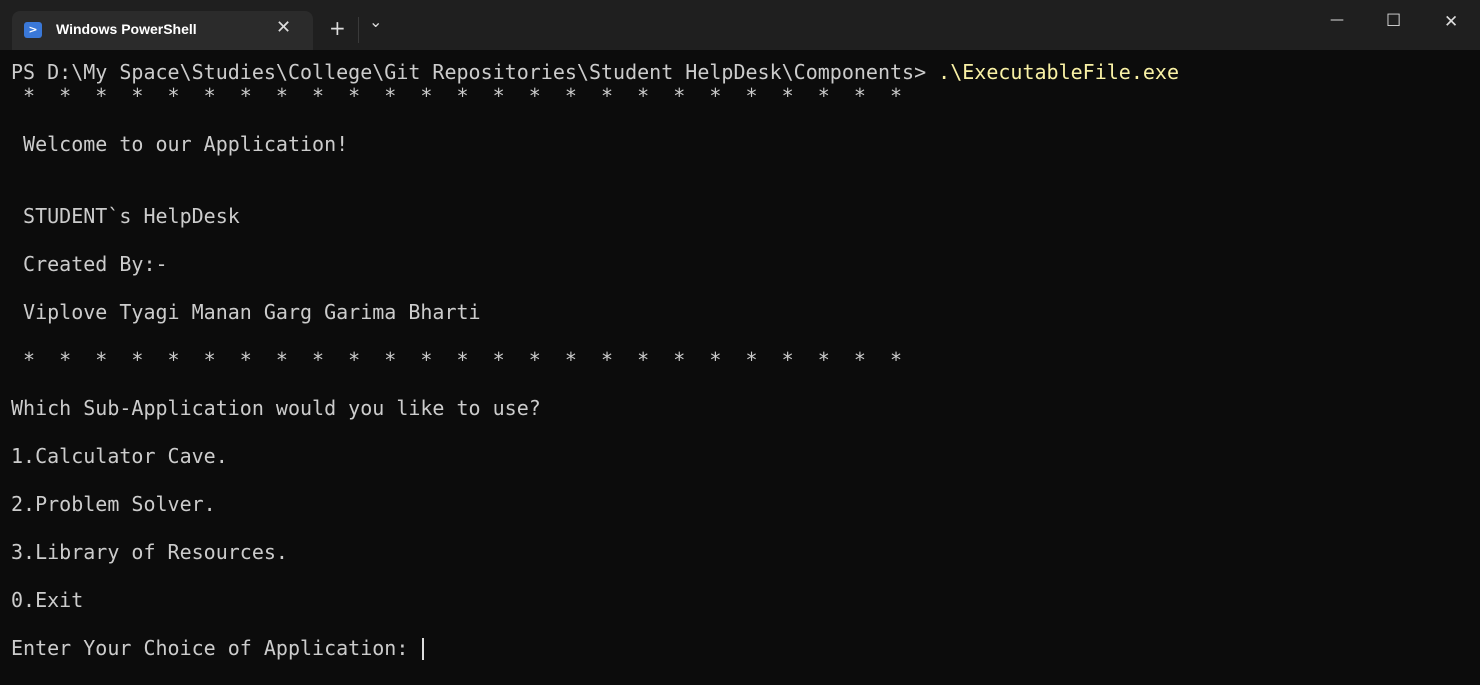 This screenshot has width=1480, height=685. I want to click on output-line: 3.Library of Resources., so click(149, 552).